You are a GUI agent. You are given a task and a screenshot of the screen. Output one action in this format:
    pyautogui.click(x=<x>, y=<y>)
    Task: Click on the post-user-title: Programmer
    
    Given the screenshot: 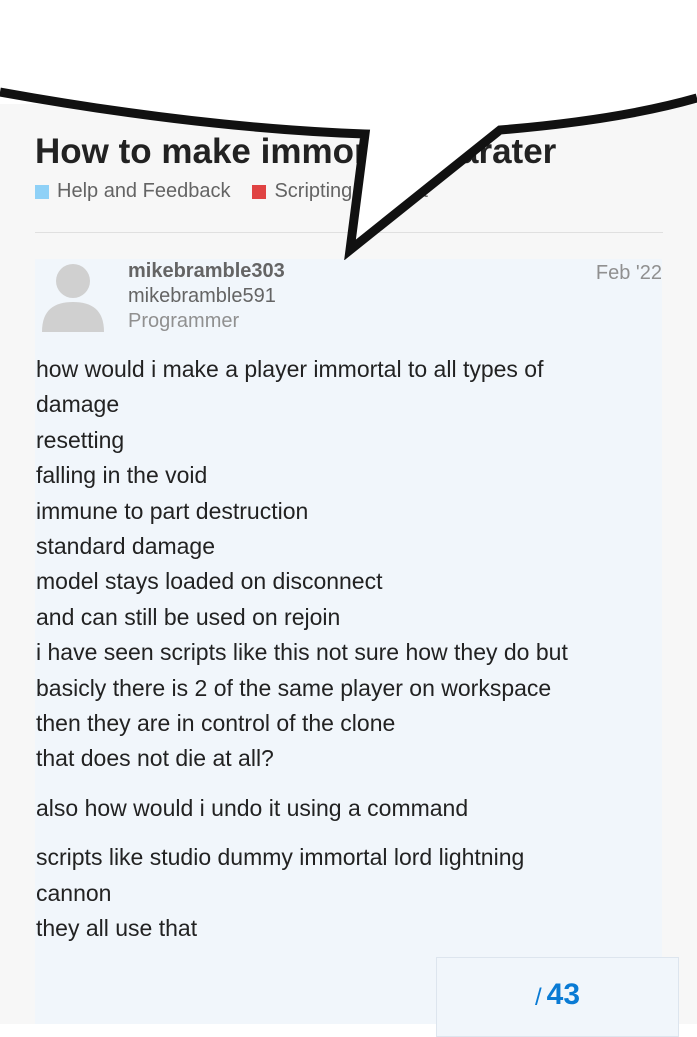 What is the action you would take?
    pyautogui.click(x=184, y=321)
    